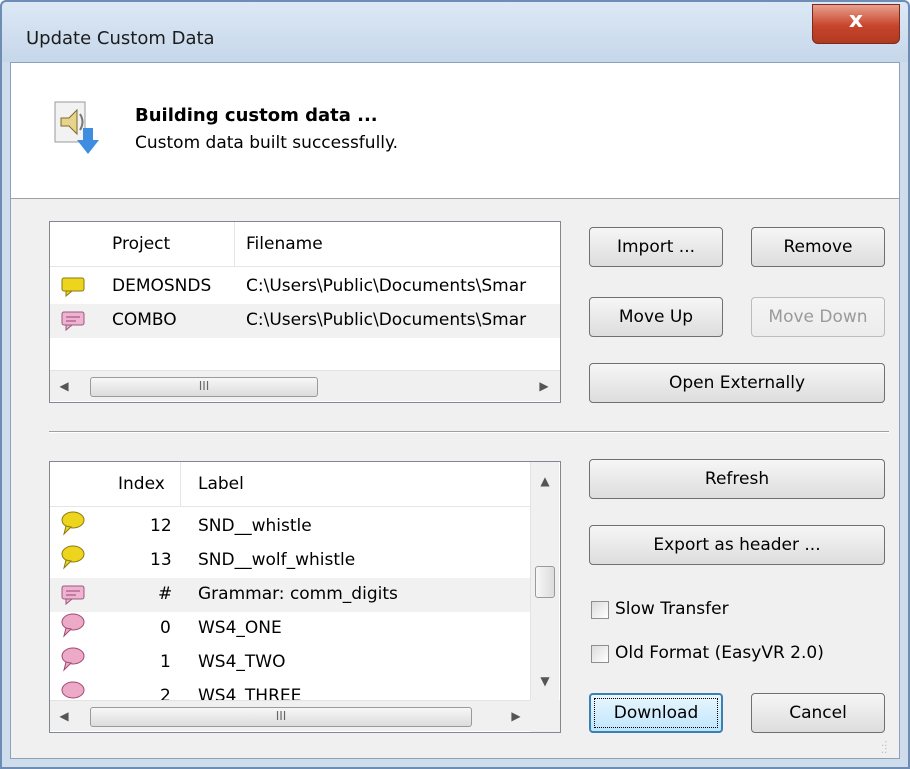 The height and width of the screenshot is (769, 910). I want to click on items-vertical-scrollbar: ▲ ▼, so click(544, 581).